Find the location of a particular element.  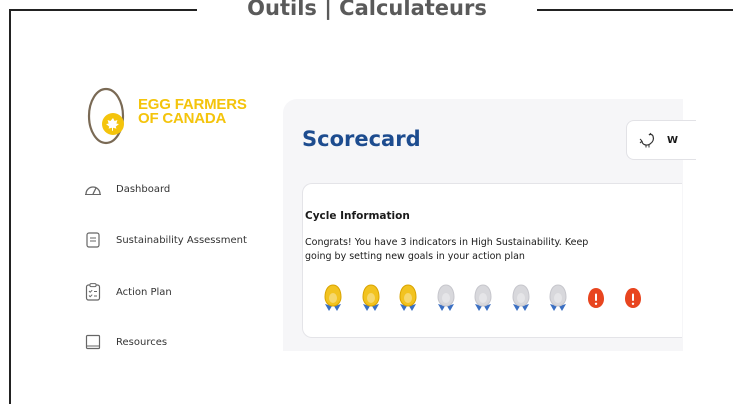

hen-icon is located at coordinates (646, 140).